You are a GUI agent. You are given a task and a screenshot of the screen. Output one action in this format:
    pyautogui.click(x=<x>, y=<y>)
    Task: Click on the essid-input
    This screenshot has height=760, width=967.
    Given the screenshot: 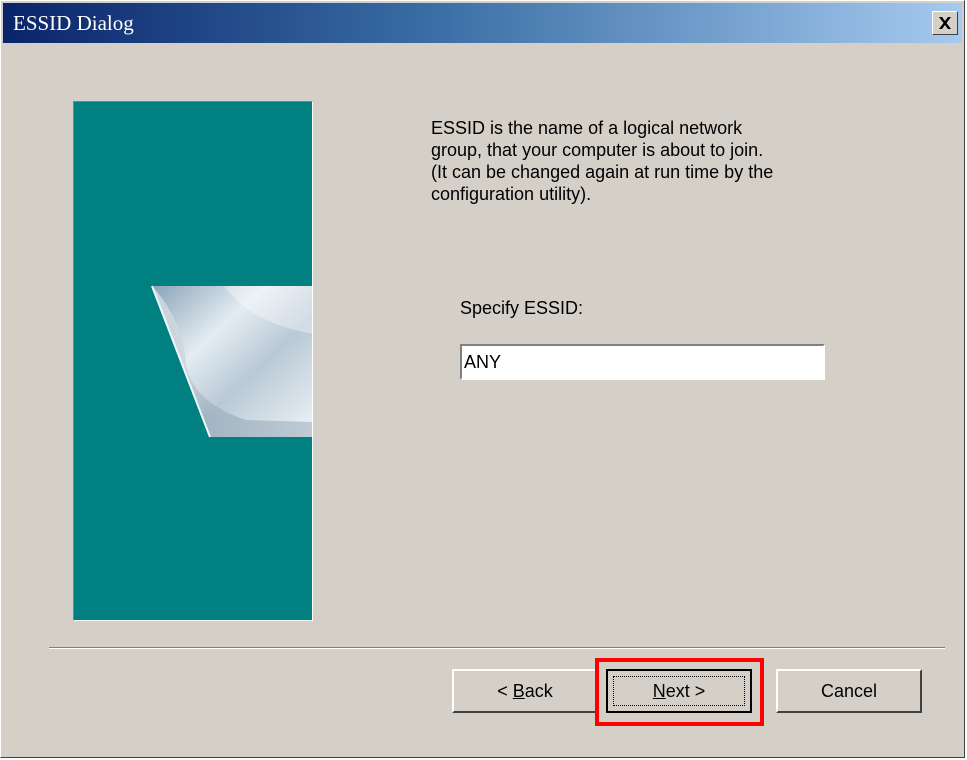 What is the action you would take?
    pyautogui.click(x=642, y=362)
    